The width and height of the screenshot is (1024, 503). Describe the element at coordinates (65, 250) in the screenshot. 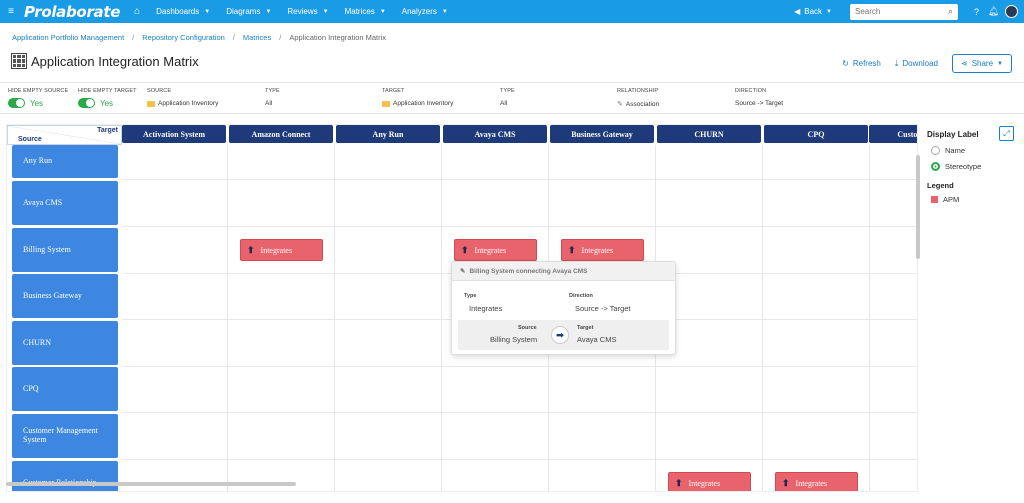

I see `row-header: Billing System` at that location.